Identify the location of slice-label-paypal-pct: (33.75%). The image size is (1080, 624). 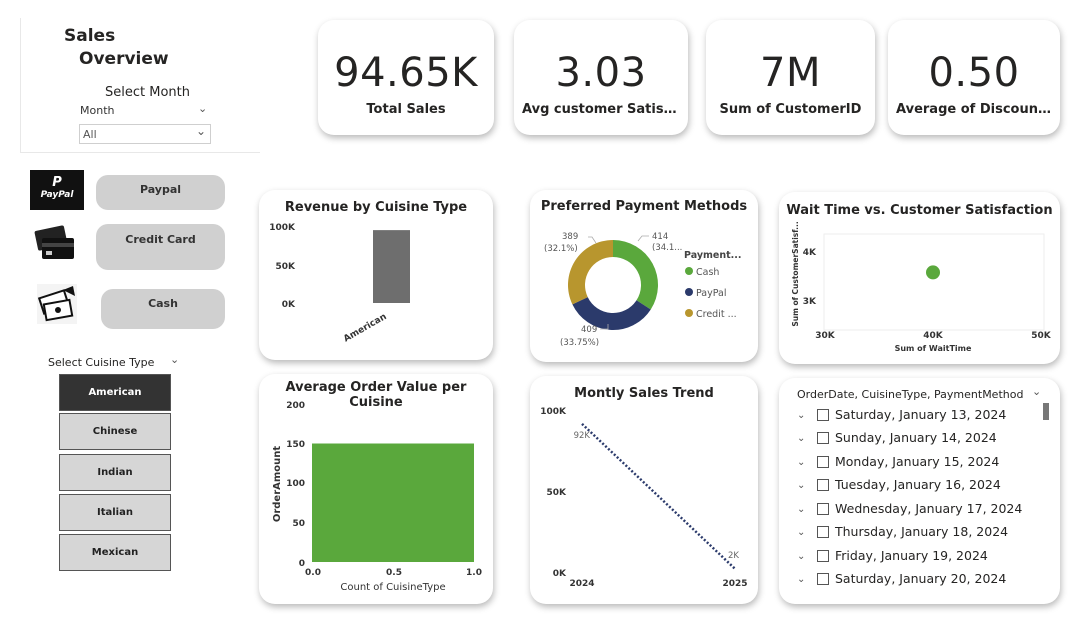
(579, 343).